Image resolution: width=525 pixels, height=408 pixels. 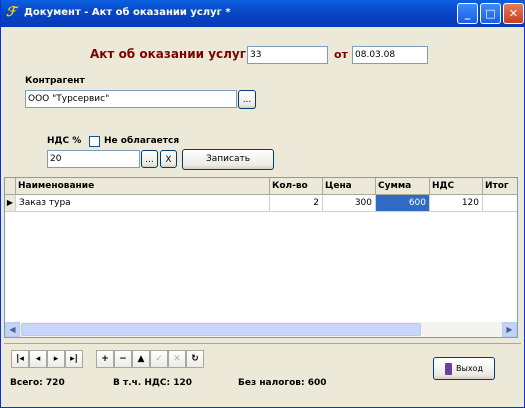 What do you see at coordinates (37, 383) in the screenshot?
I see `total-label: Всего: 720` at bounding box center [37, 383].